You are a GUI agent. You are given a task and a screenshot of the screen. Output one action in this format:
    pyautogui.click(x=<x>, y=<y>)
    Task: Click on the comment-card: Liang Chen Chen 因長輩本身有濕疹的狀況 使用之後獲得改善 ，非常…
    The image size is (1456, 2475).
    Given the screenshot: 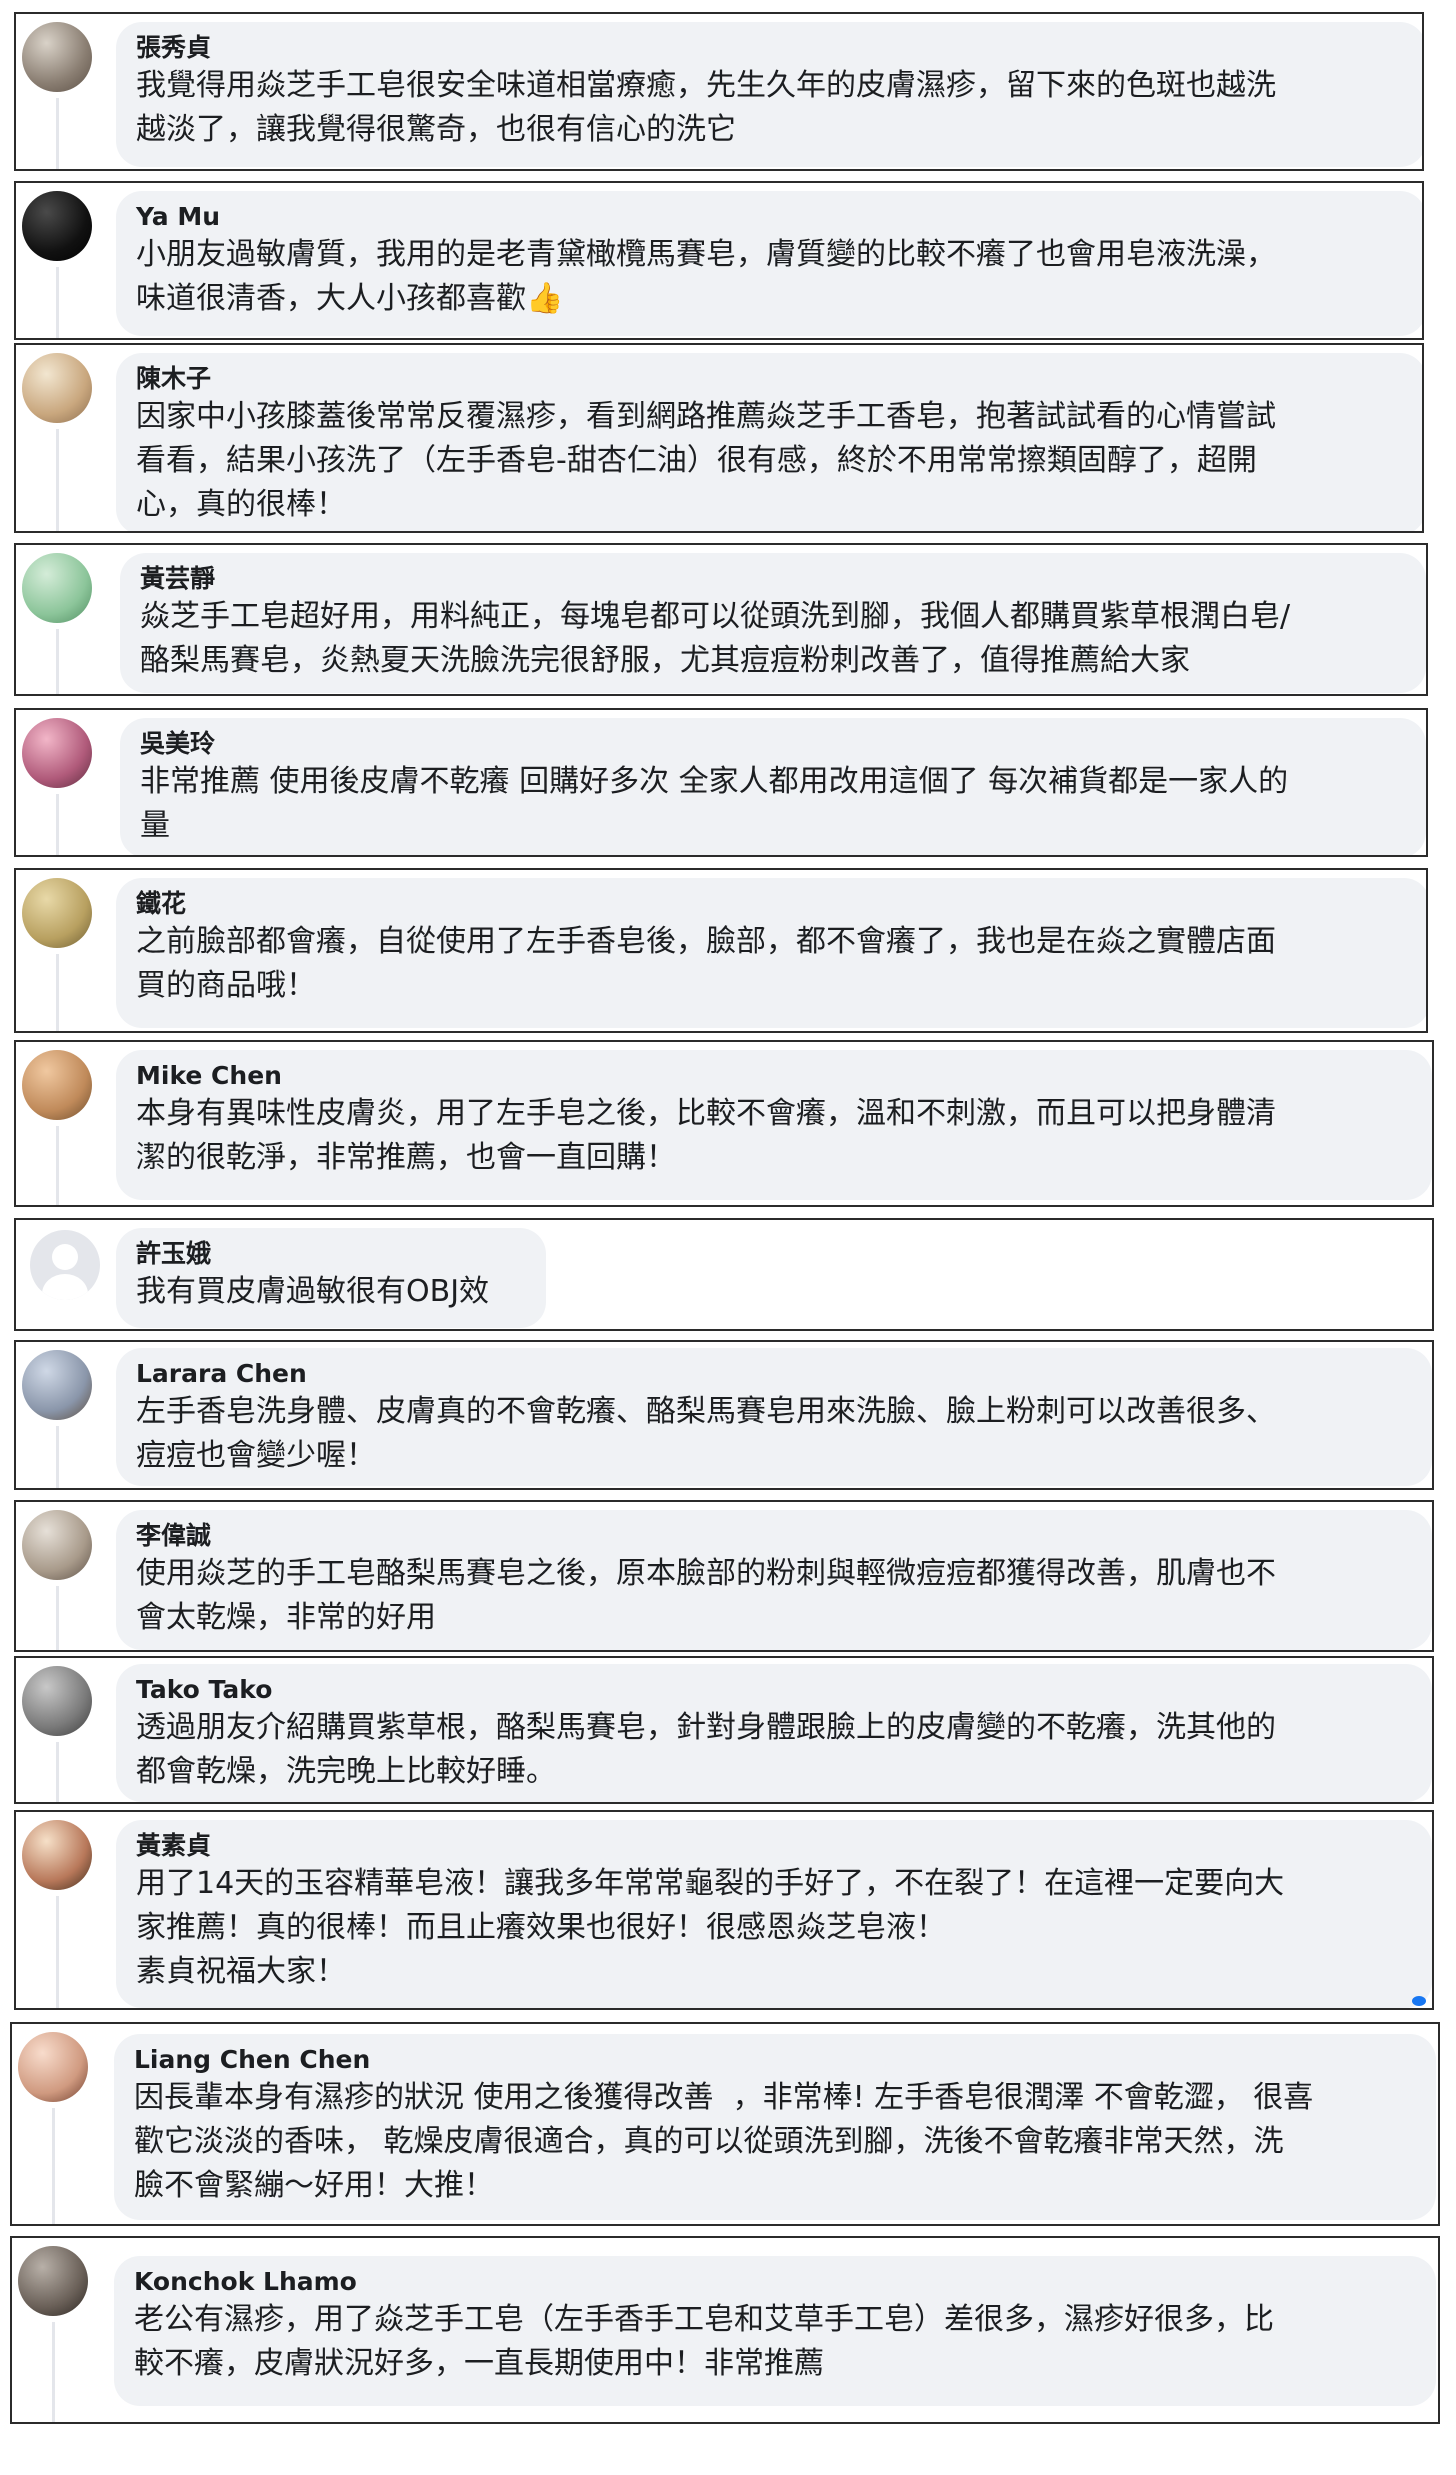 What is the action you would take?
    pyautogui.click(x=725, y=2124)
    